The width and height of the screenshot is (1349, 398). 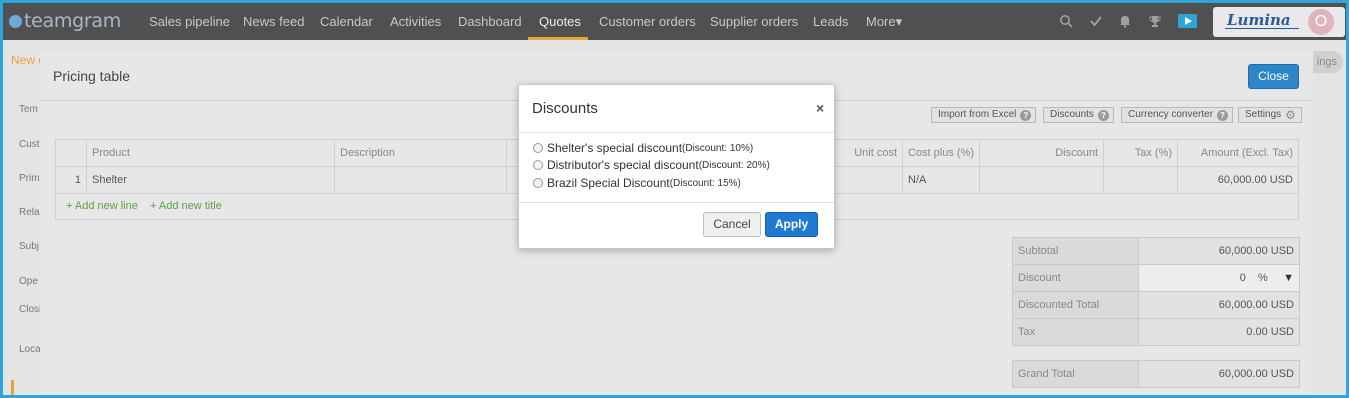 I want to click on discount-option-value: (Discount: 15%), so click(x=705, y=183).